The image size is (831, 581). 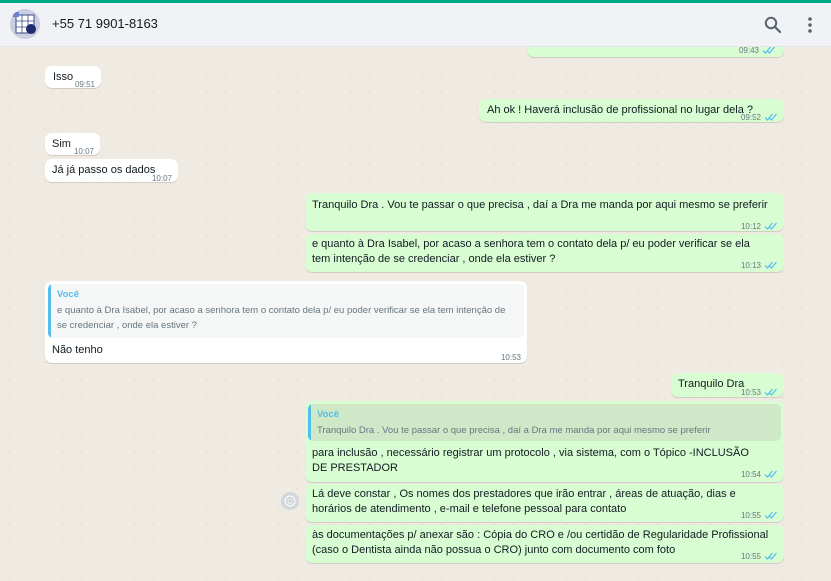 What do you see at coordinates (810, 25) in the screenshot?
I see `kebab-menu-icon` at bounding box center [810, 25].